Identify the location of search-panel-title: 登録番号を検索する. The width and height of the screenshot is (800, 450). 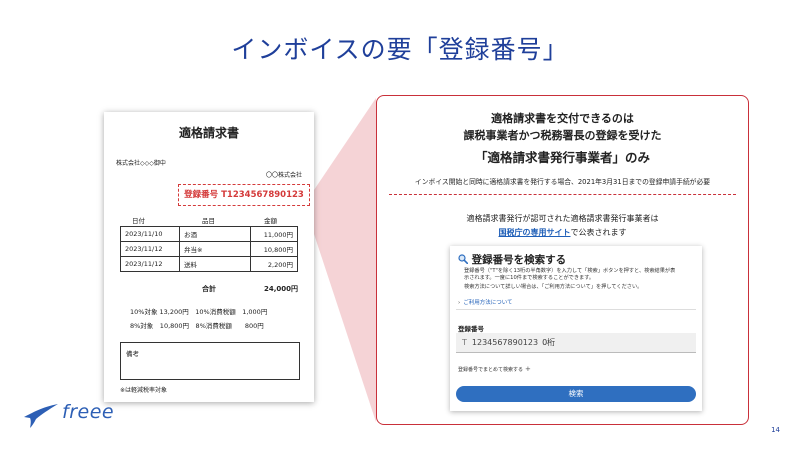
(512, 259).